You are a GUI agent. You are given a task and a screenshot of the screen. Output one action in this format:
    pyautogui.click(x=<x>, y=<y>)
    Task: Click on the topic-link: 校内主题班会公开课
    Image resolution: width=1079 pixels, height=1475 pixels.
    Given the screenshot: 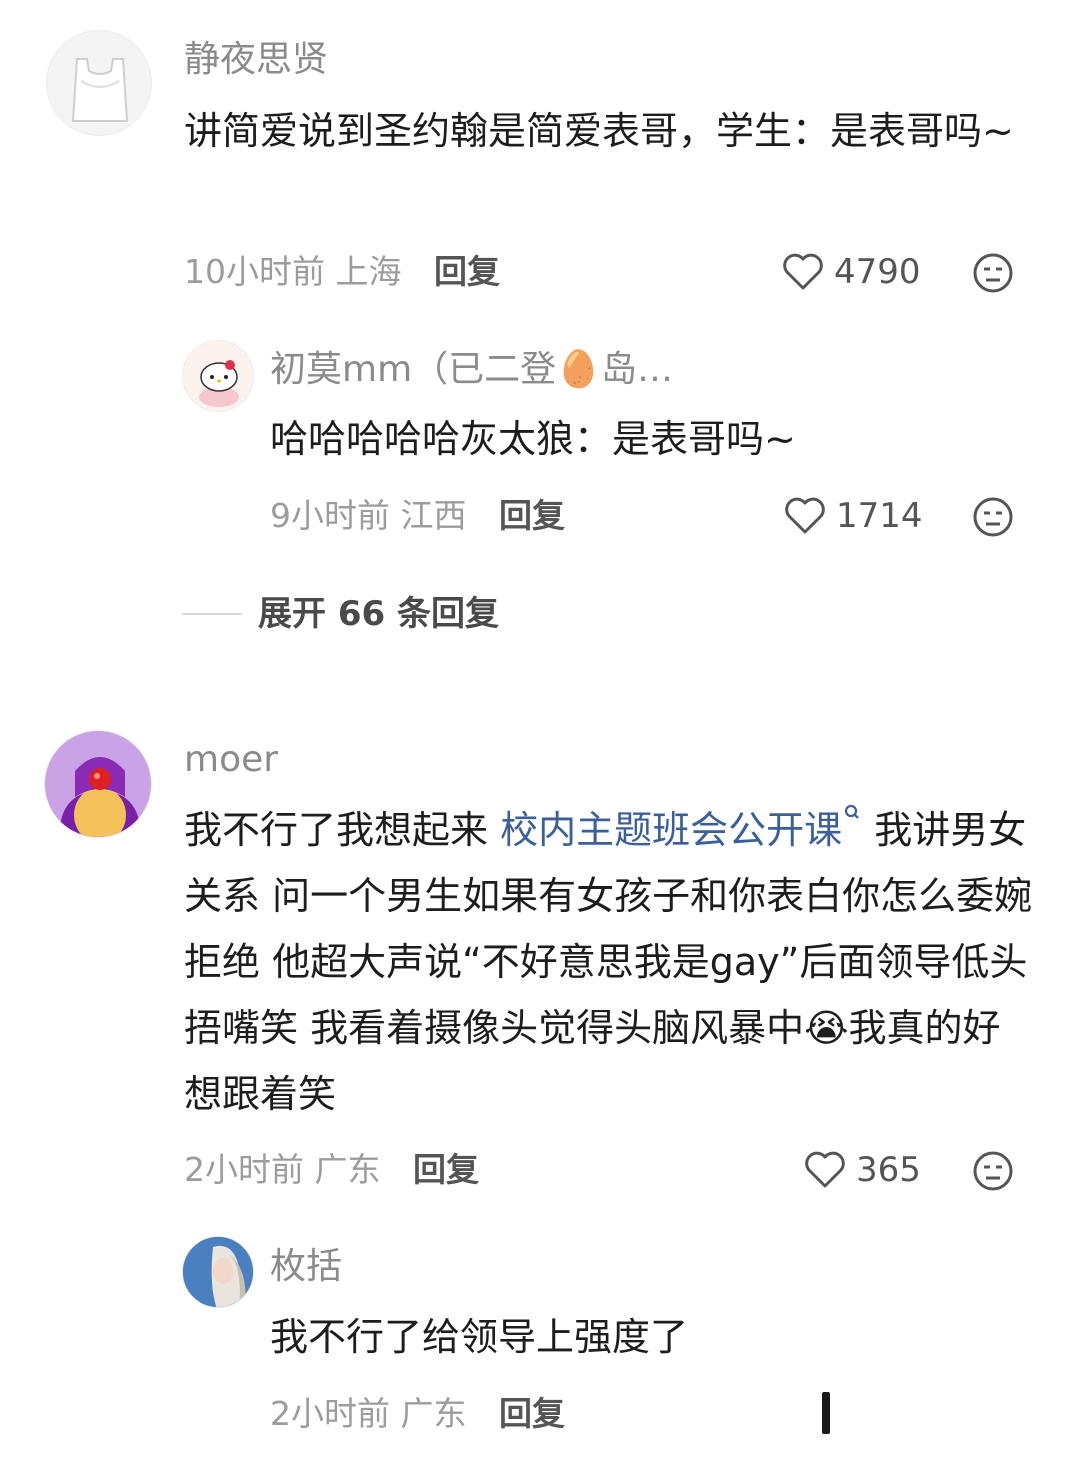 What is the action you would take?
    pyautogui.click(x=681, y=828)
    